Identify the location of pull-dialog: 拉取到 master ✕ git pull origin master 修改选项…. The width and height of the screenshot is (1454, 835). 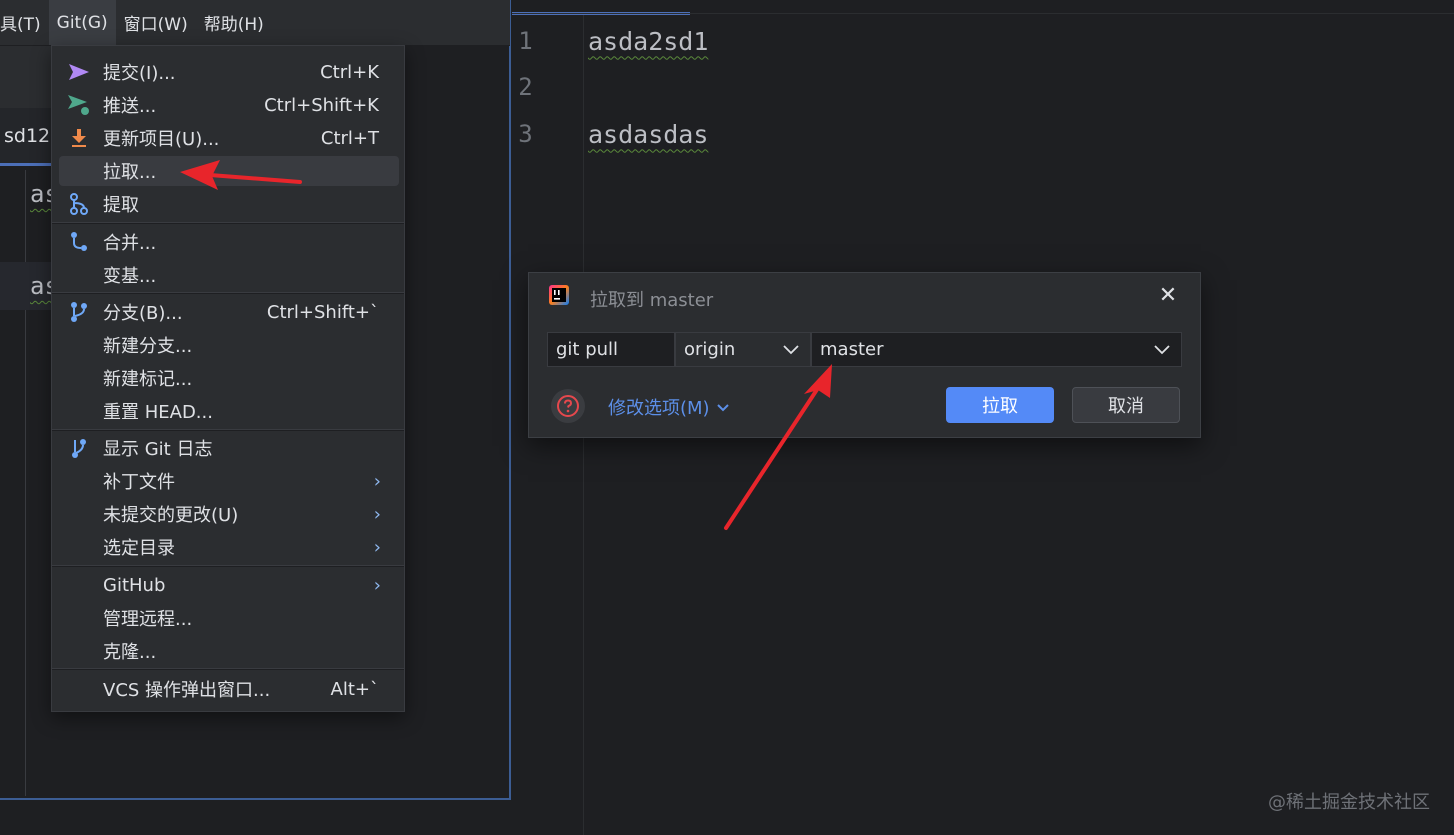
(864, 355).